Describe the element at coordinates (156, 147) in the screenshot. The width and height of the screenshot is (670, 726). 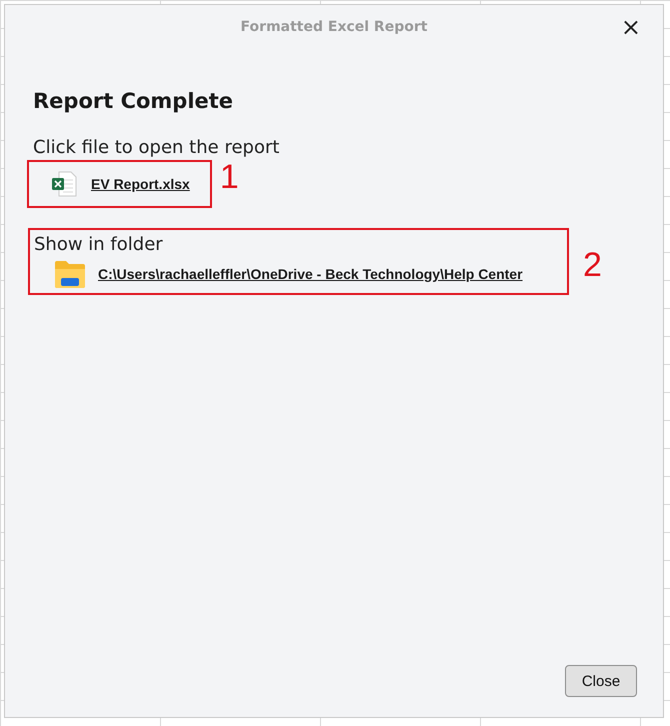
I see `section-label: Click file to open the report` at that location.